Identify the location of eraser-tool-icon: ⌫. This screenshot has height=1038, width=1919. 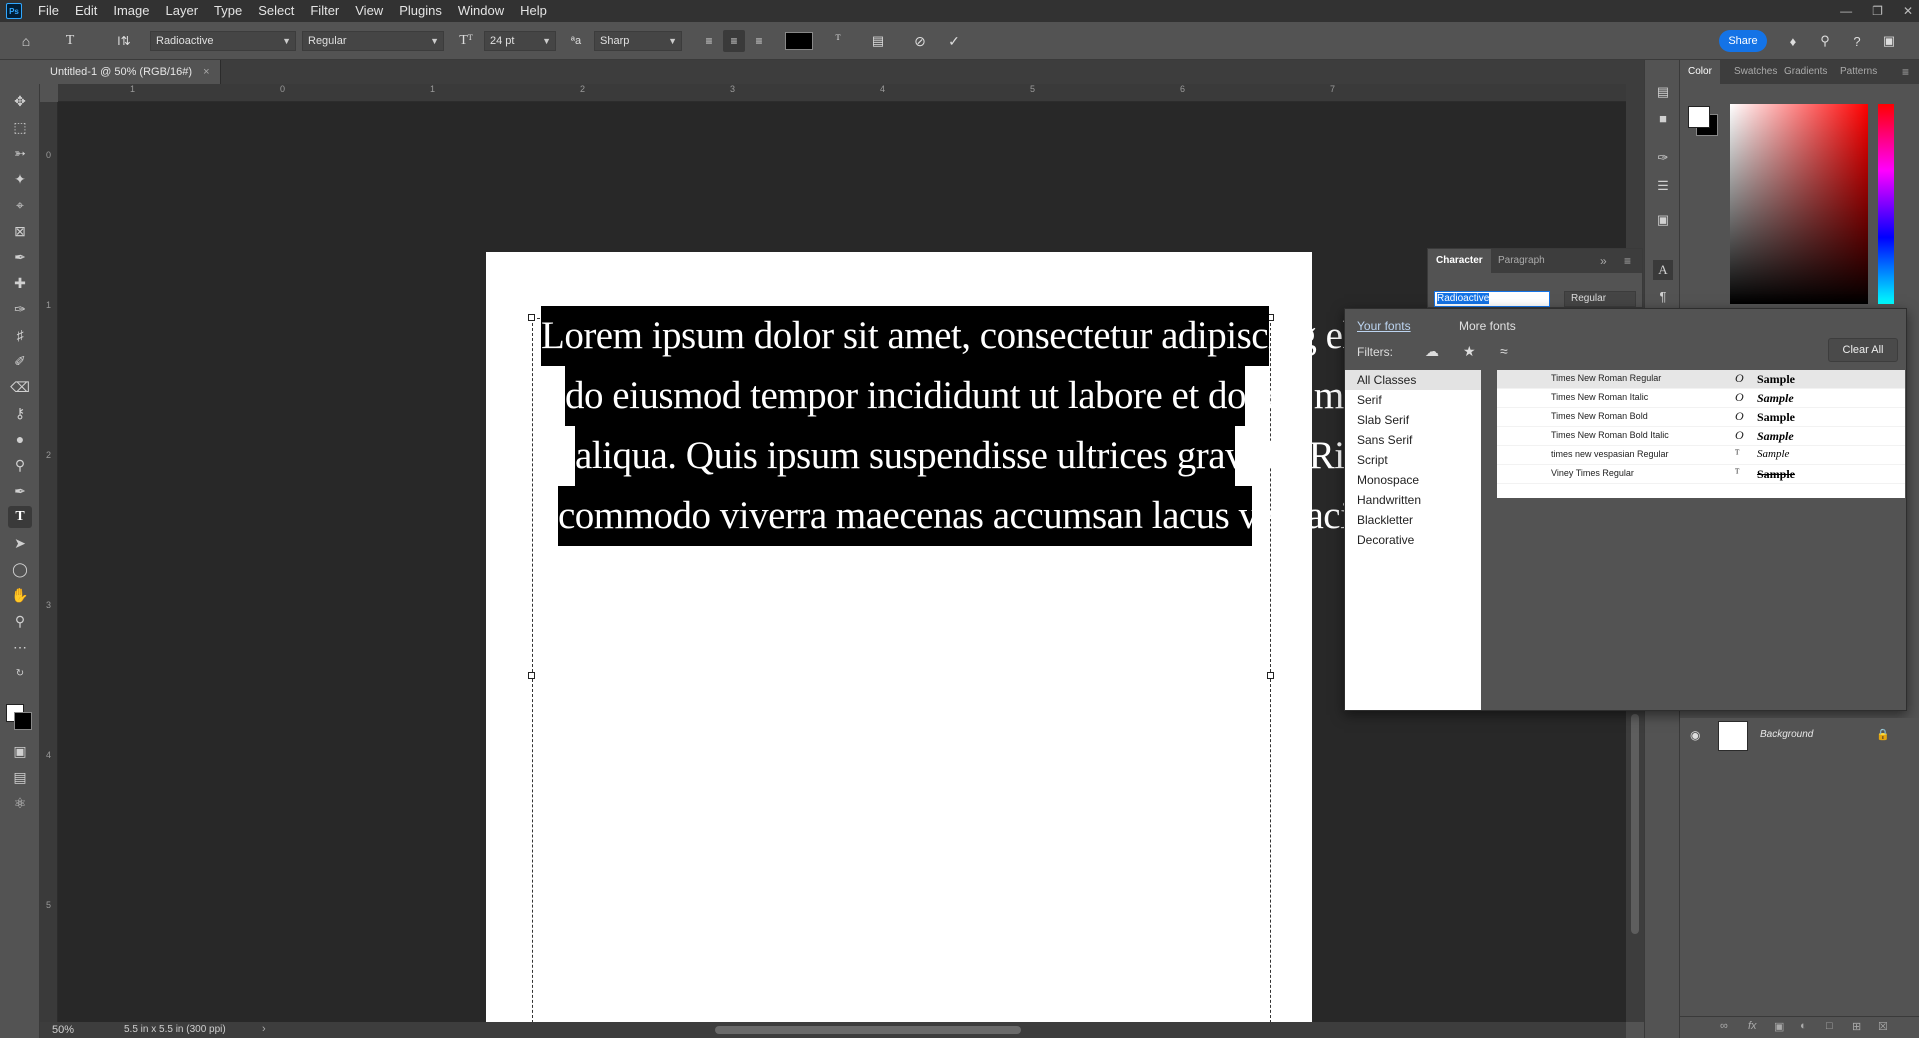
(20, 387).